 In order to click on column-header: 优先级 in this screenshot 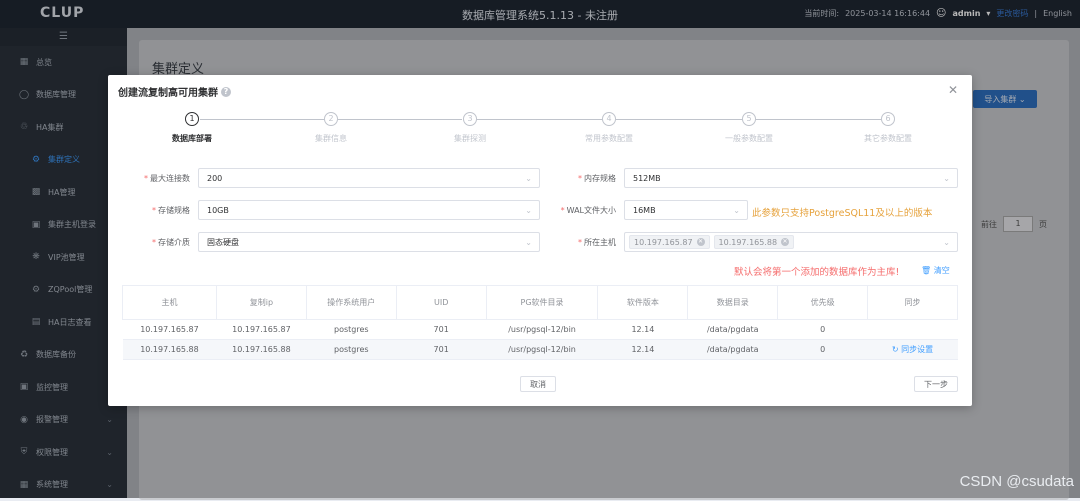, I will do `click(823, 303)`.